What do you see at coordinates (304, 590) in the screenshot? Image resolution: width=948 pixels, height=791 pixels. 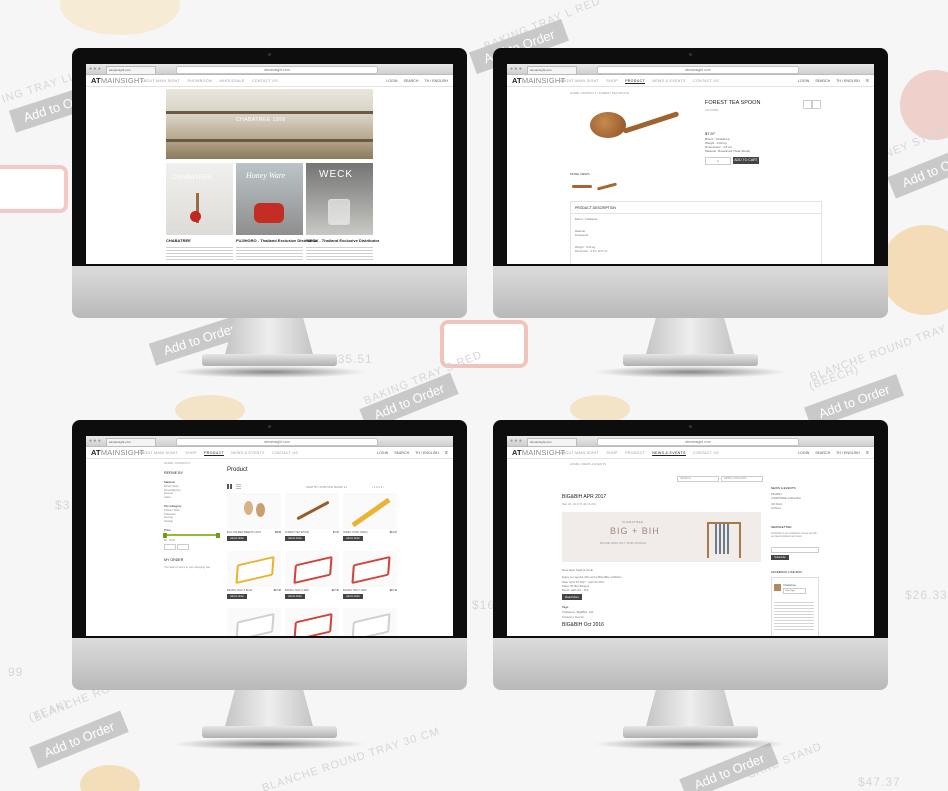 I see `product-name: BAKING TRAY S RED` at bounding box center [304, 590].